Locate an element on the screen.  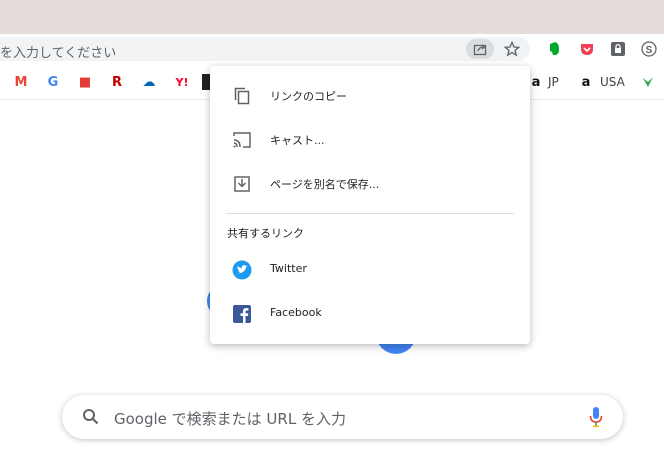
share-icon is located at coordinates (480, 50).